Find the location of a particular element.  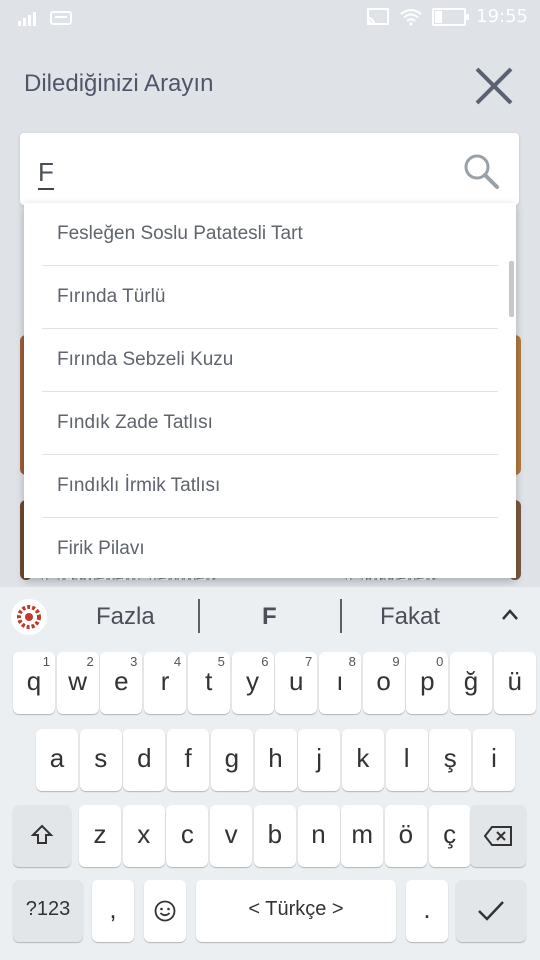

backspace-key is located at coordinates (498, 836).